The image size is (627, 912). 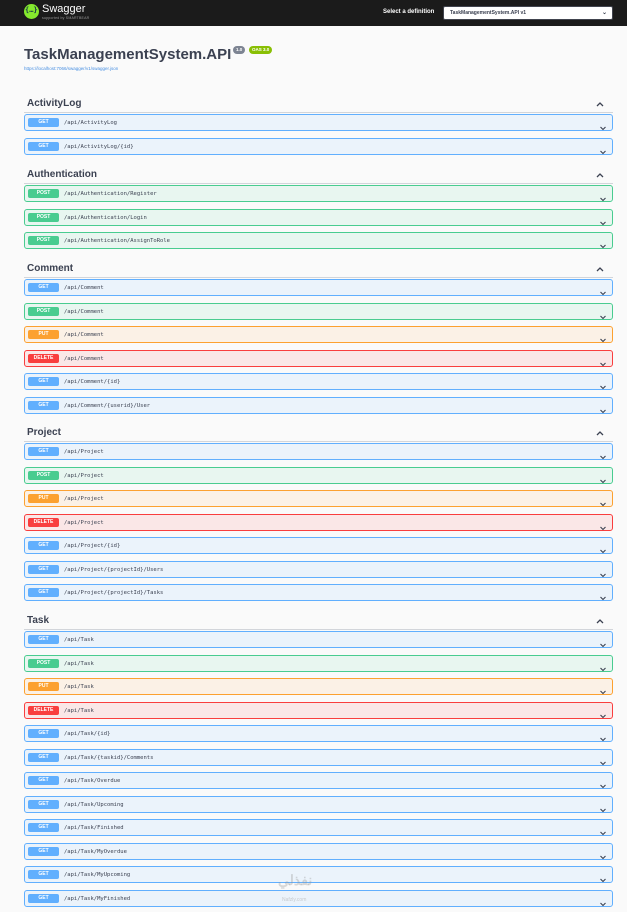 I want to click on definition-select: TaskManagementSystem.API v1 ⌄, so click(x=528, y=13).